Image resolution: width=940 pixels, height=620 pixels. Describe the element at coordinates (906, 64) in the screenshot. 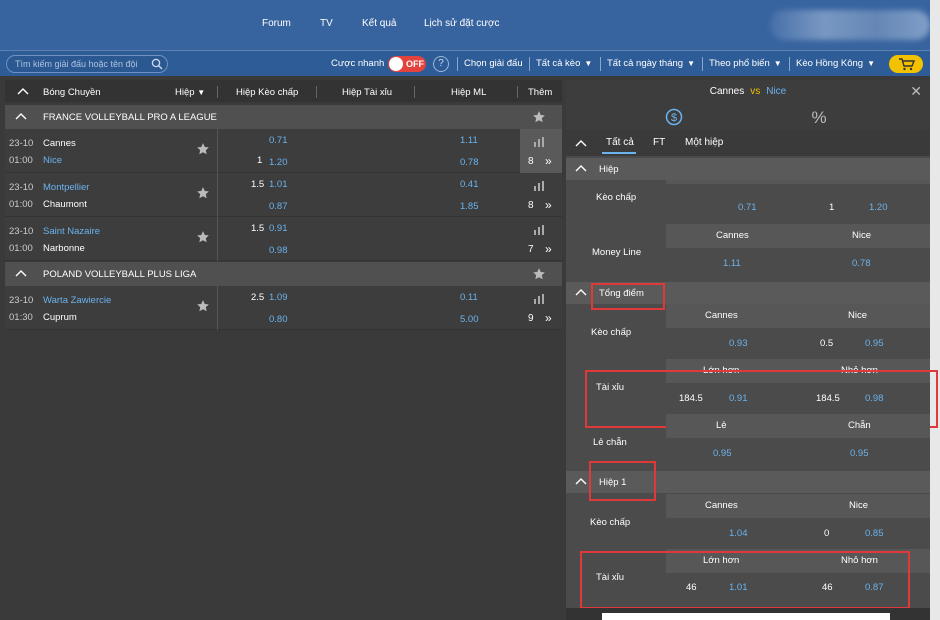

I see `bet-slip-button` at that location.